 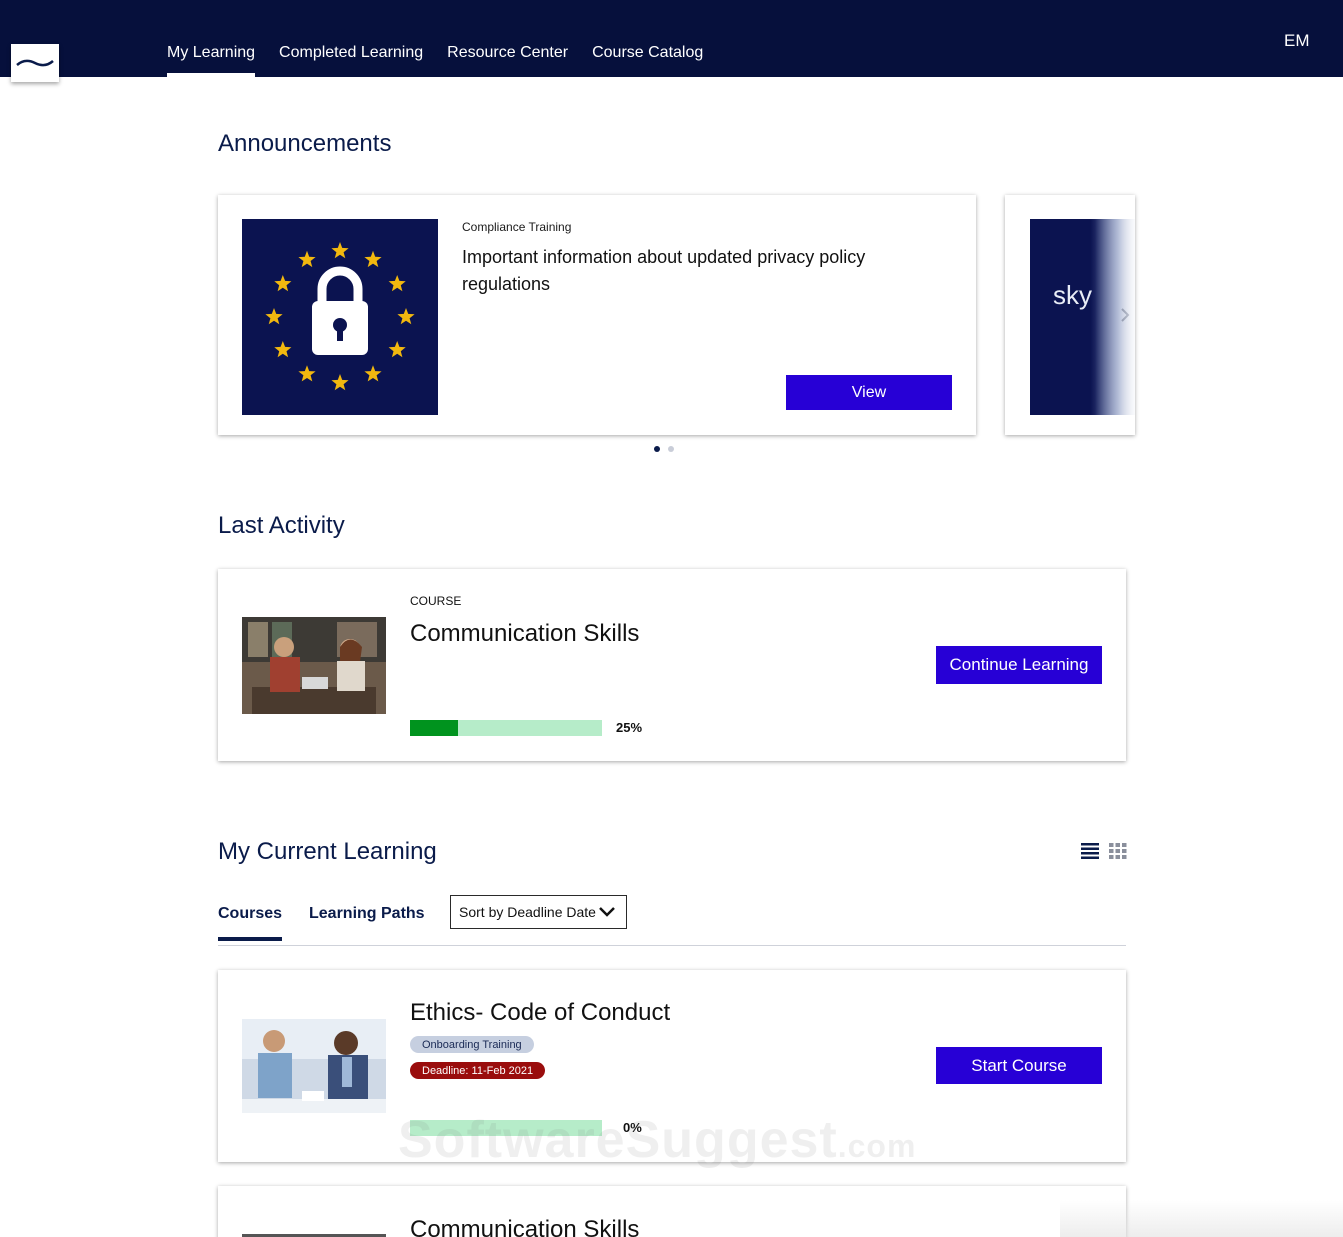 What do you see at coordinates (506, 728) in the screenshot?
I see `activity-progress-bar` at bounding box center [506, 728].